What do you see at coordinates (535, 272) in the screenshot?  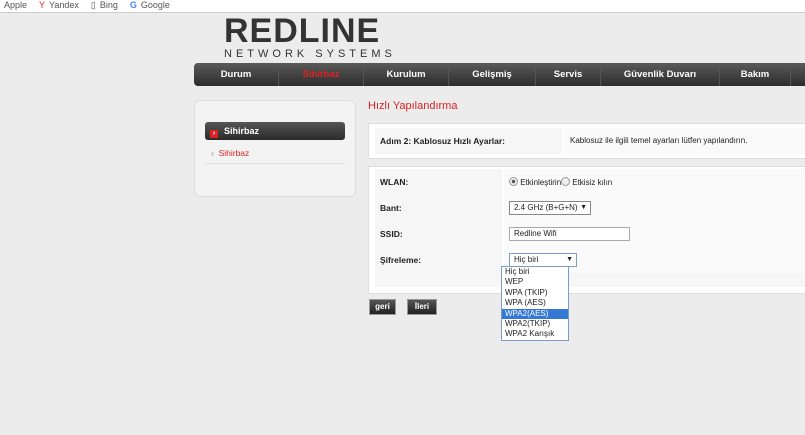 I see `option-hic-biri: Hiç biri` at bounding box center [535, 272].